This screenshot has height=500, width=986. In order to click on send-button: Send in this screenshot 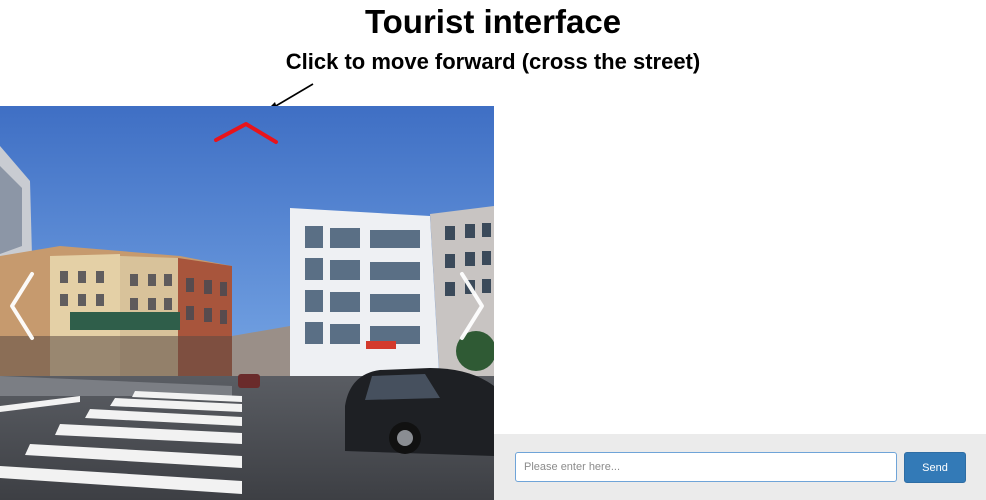, I will do `click(935, 467)`.